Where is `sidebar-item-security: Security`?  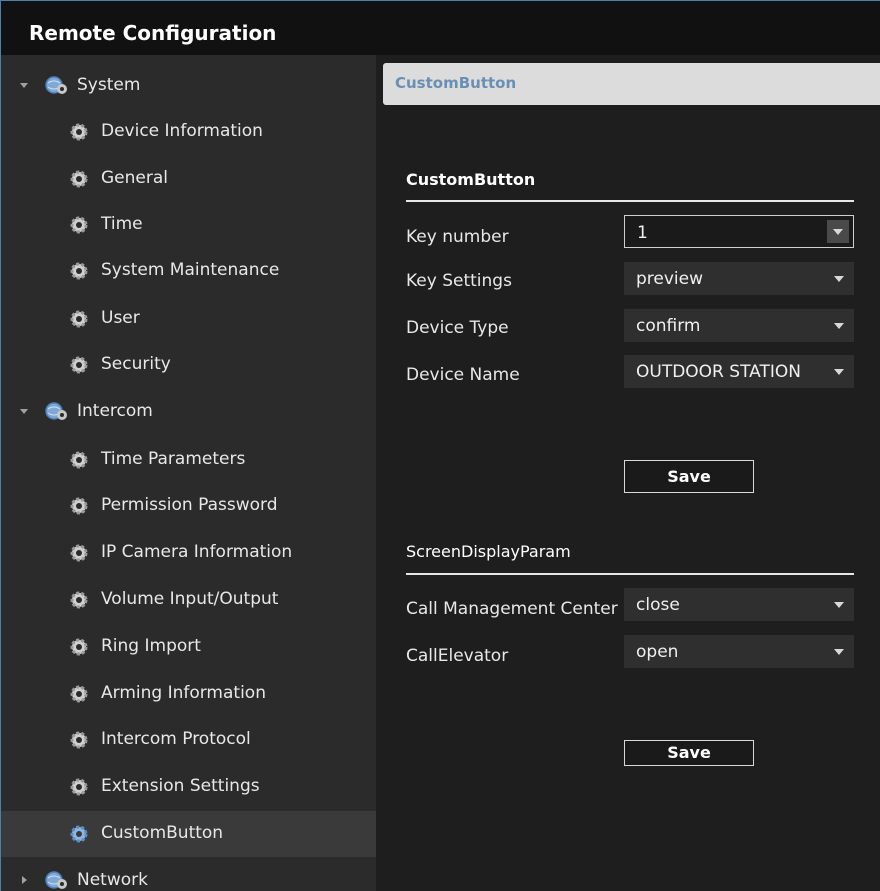
sidebar-item-security: Security is located at coordinates (188, 365).